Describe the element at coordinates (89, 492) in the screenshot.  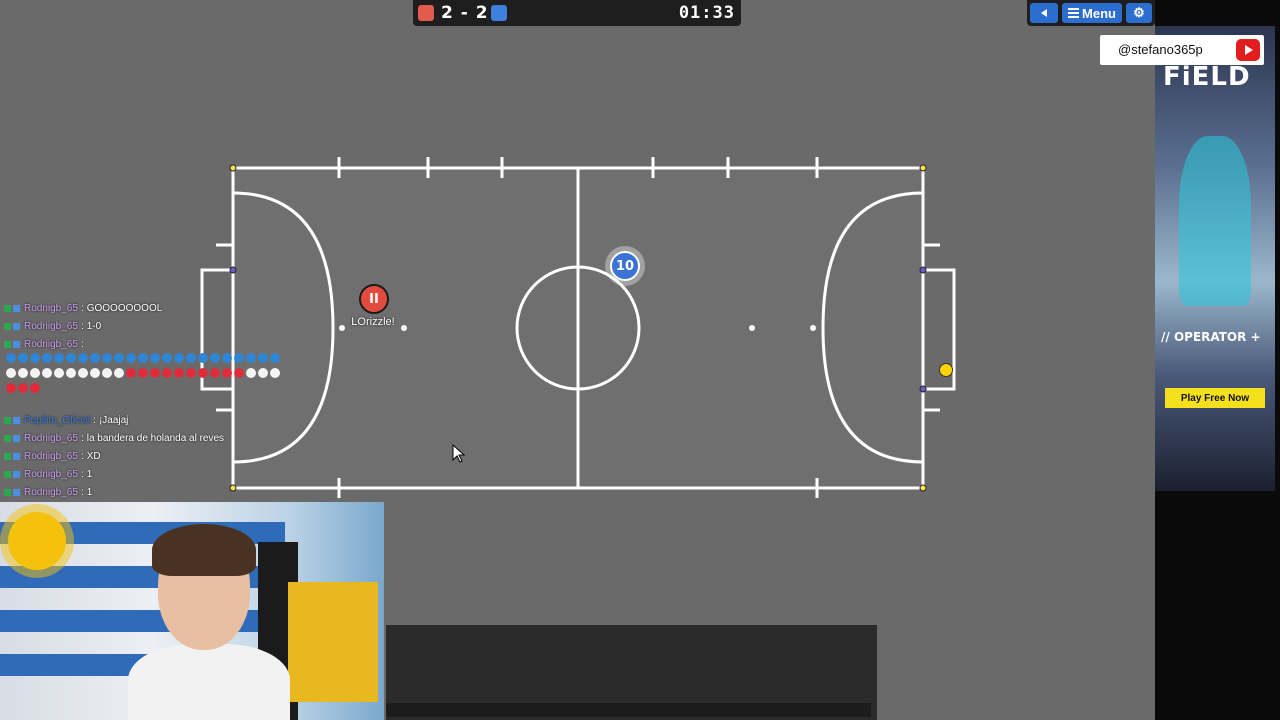
I see `chat-message: 1` at that location.